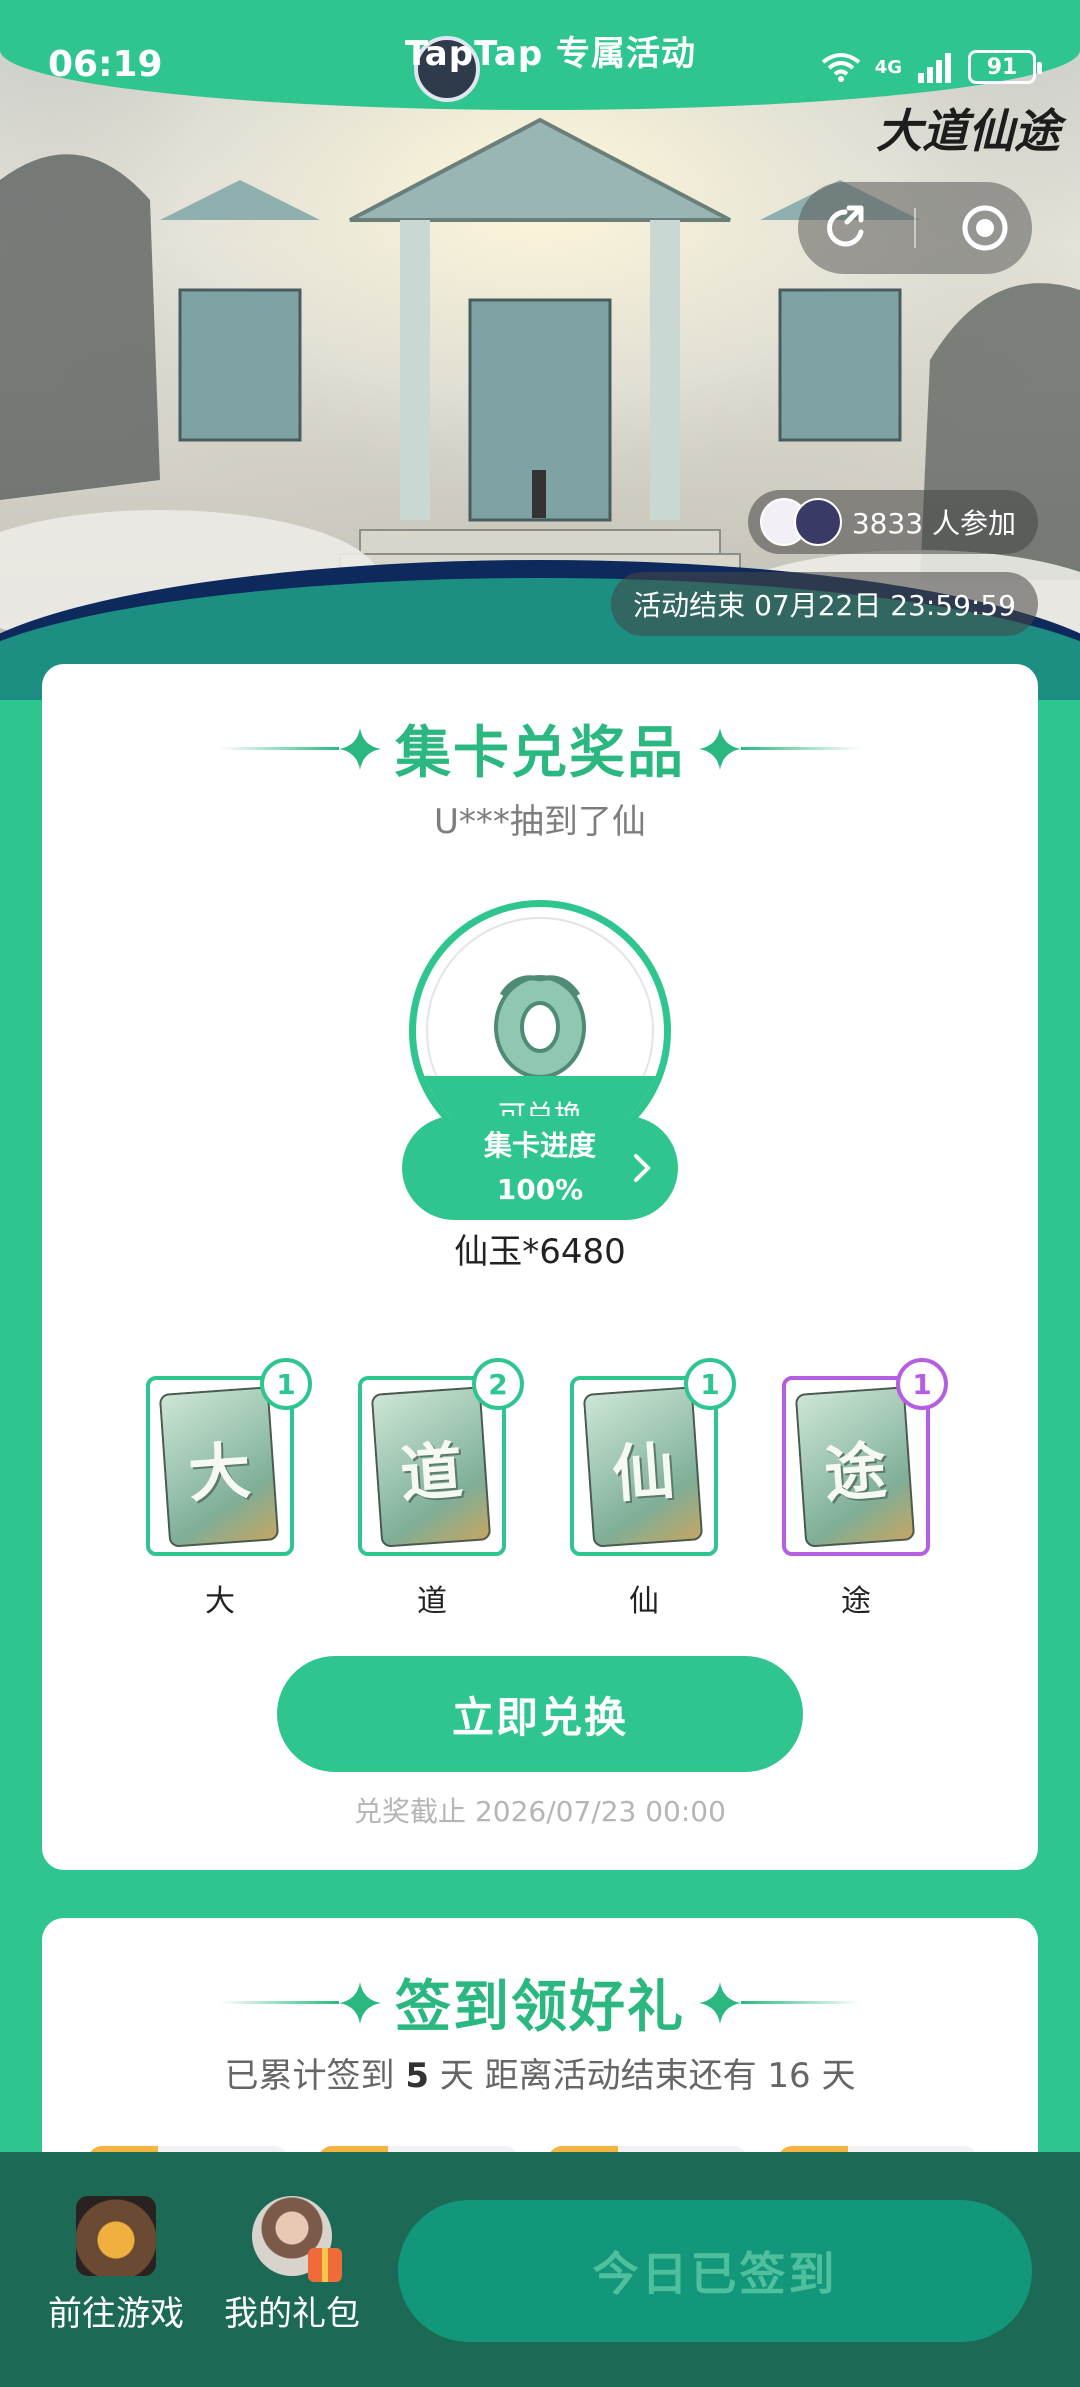 The height and width of the screenshot is (2387, 1080). Describe the element at coordinates (817, 522) in the screenshot. I see `avatar` at that location.